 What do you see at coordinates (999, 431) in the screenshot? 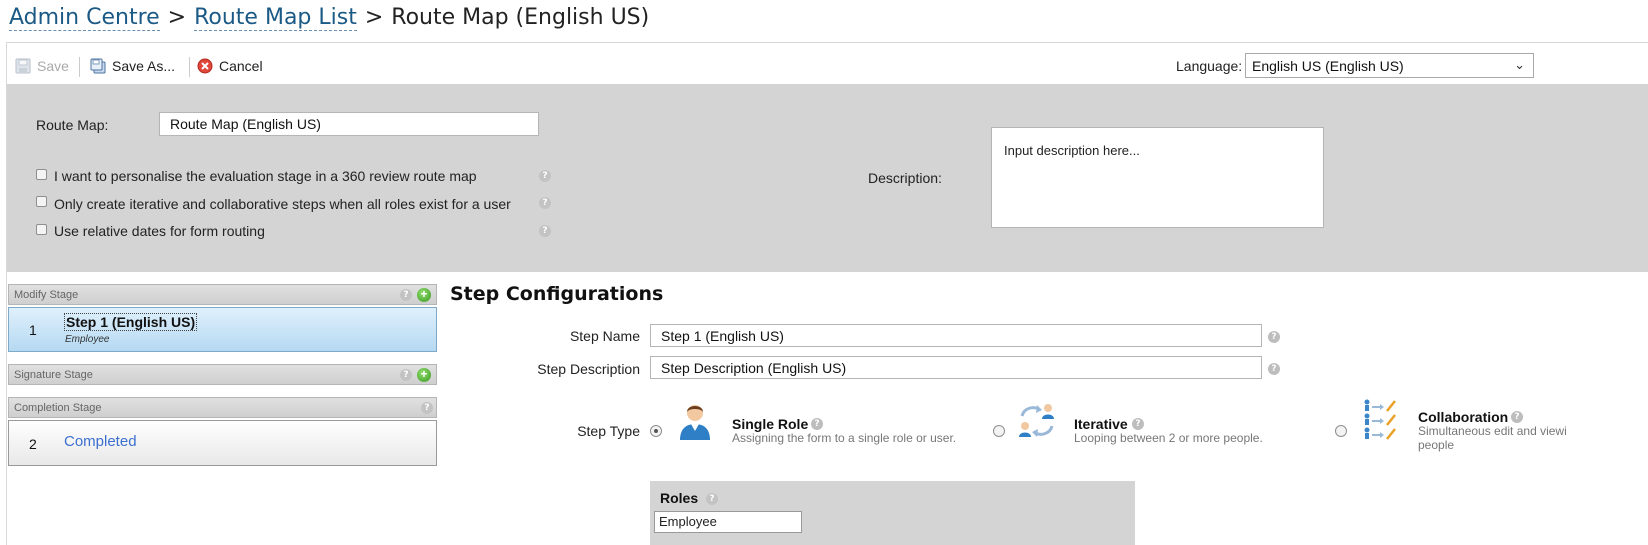
I see `iterative-radio` at bounding box center [999, 431].